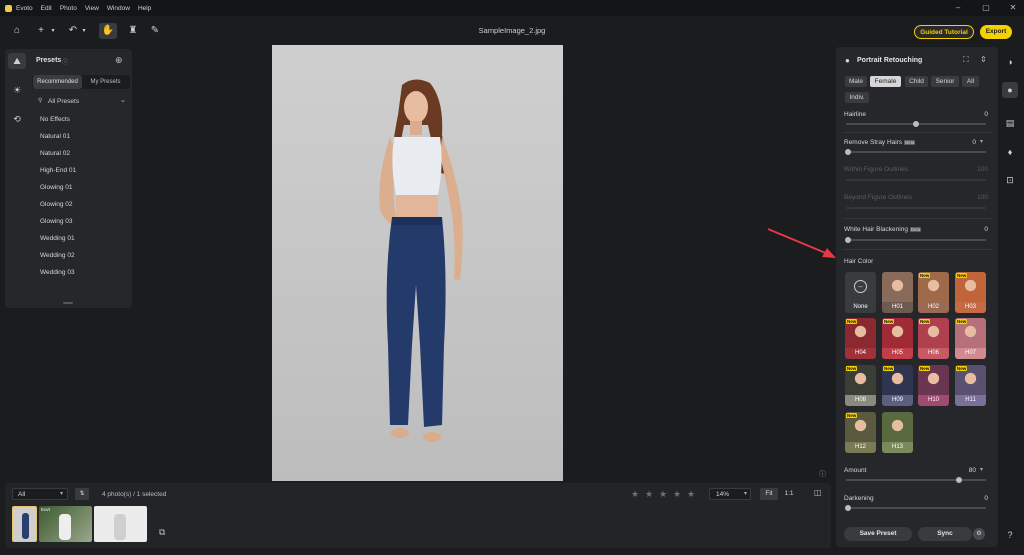 Image resolution: width=1024 pixels, height=555 pixels. I want to click on menu-view: View, so click(92, 8).